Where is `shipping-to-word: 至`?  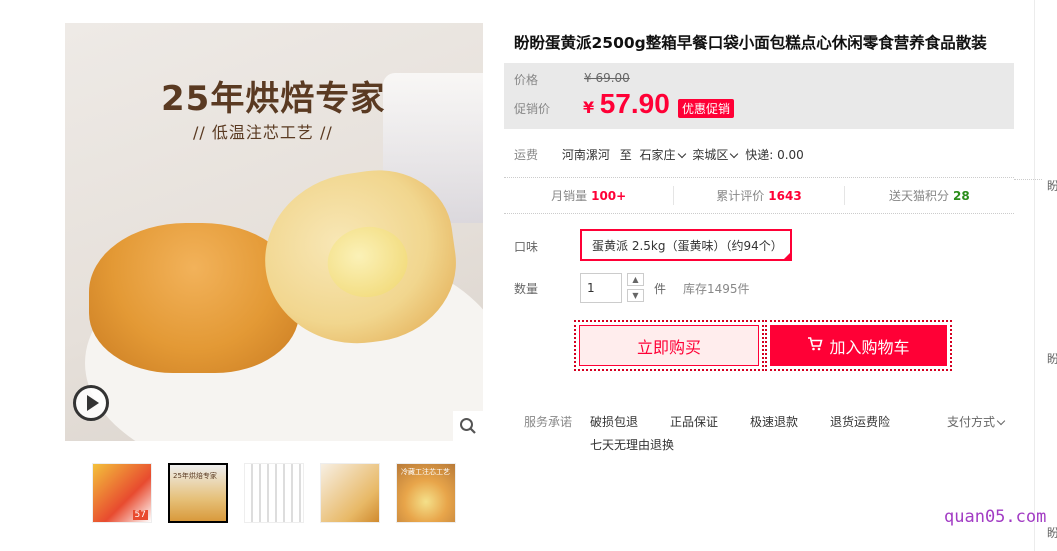 shipping-to-word: 至 is located at coordinates (625, 155).